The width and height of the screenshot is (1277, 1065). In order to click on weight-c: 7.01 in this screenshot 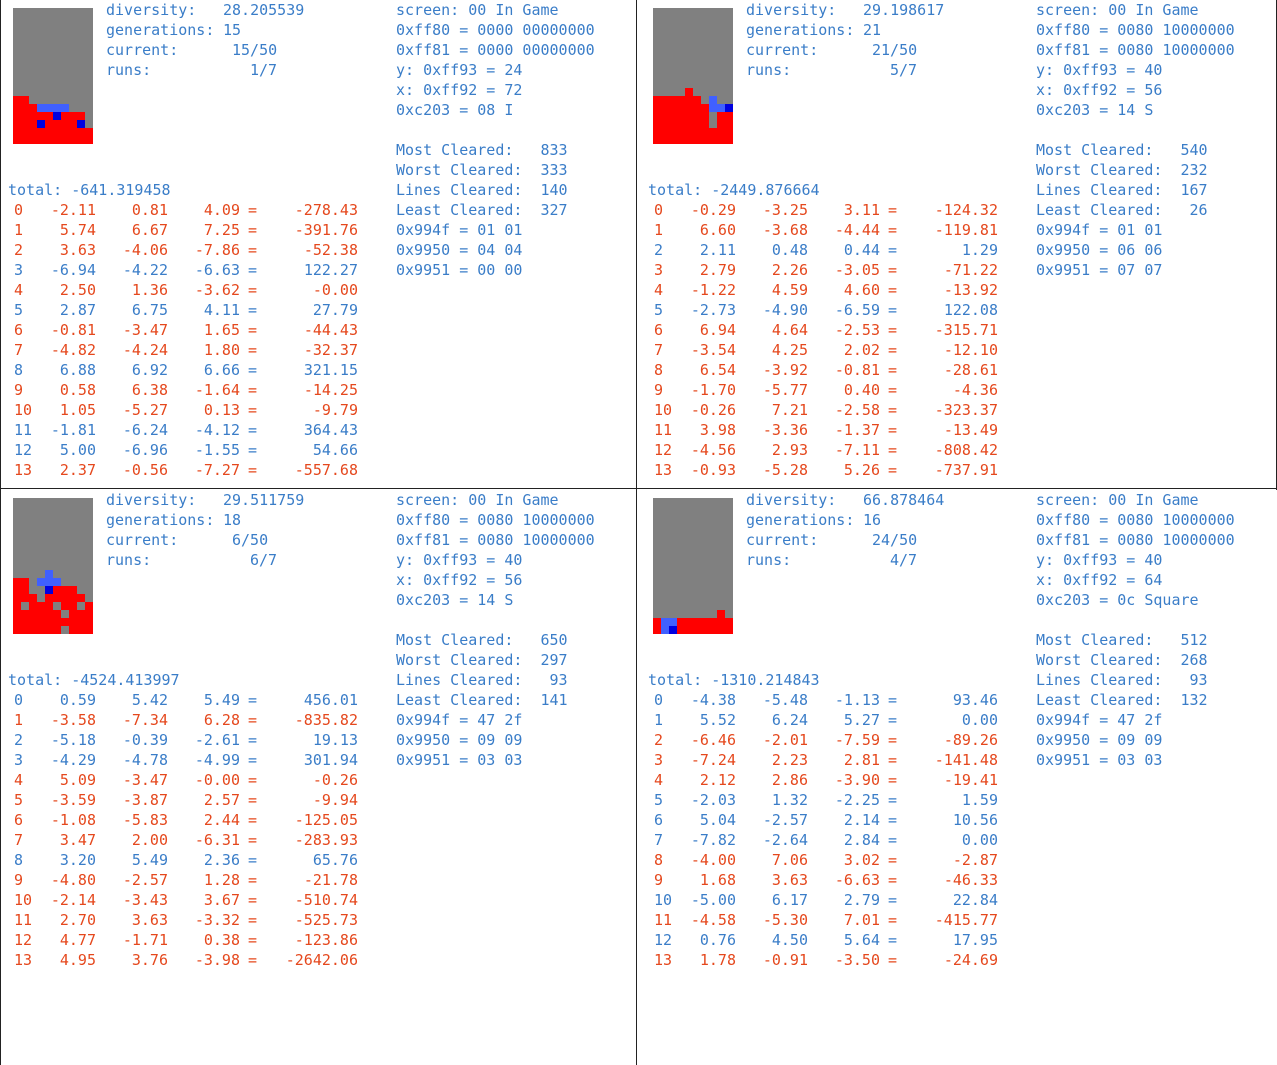, I will do `click(861, 920)`.